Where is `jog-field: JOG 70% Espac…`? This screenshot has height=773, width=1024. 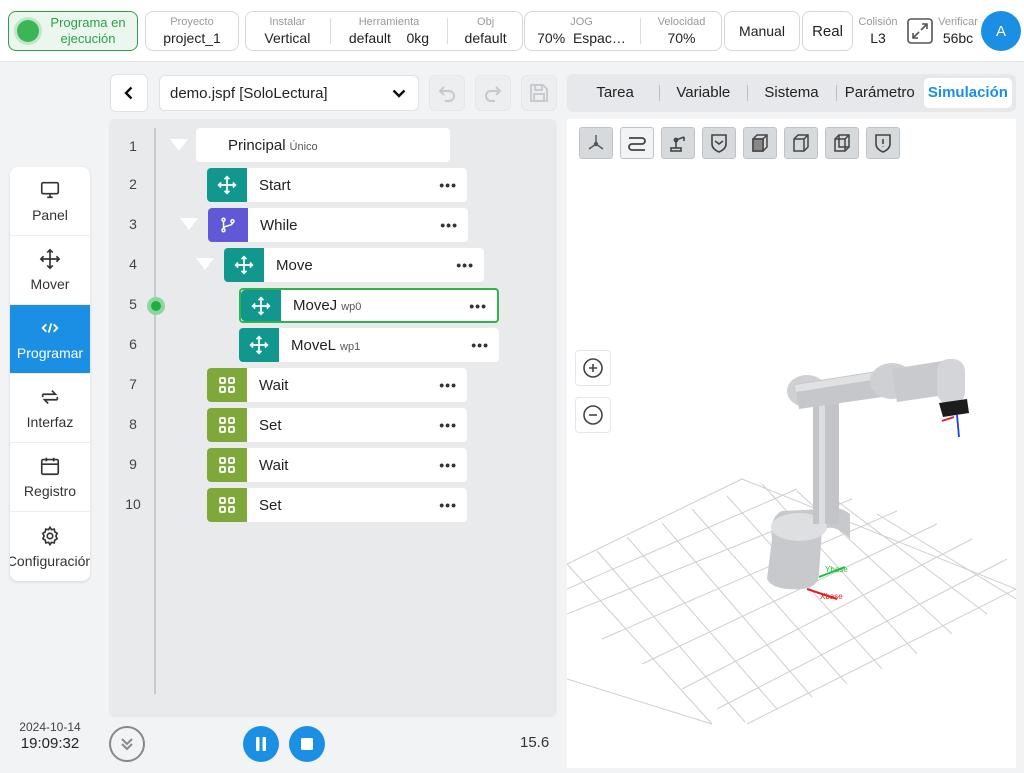
jog-field: JOG 70% Espac… is located at coordinates (582, 31).